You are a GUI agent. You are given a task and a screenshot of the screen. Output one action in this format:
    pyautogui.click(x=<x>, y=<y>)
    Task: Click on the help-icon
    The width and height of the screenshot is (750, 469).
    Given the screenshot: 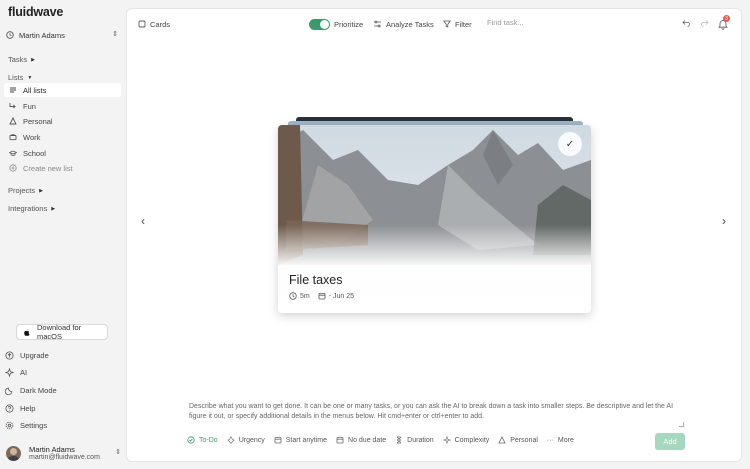 What is the action you would take?
    pyautogui.click(x=9, y=408)
    